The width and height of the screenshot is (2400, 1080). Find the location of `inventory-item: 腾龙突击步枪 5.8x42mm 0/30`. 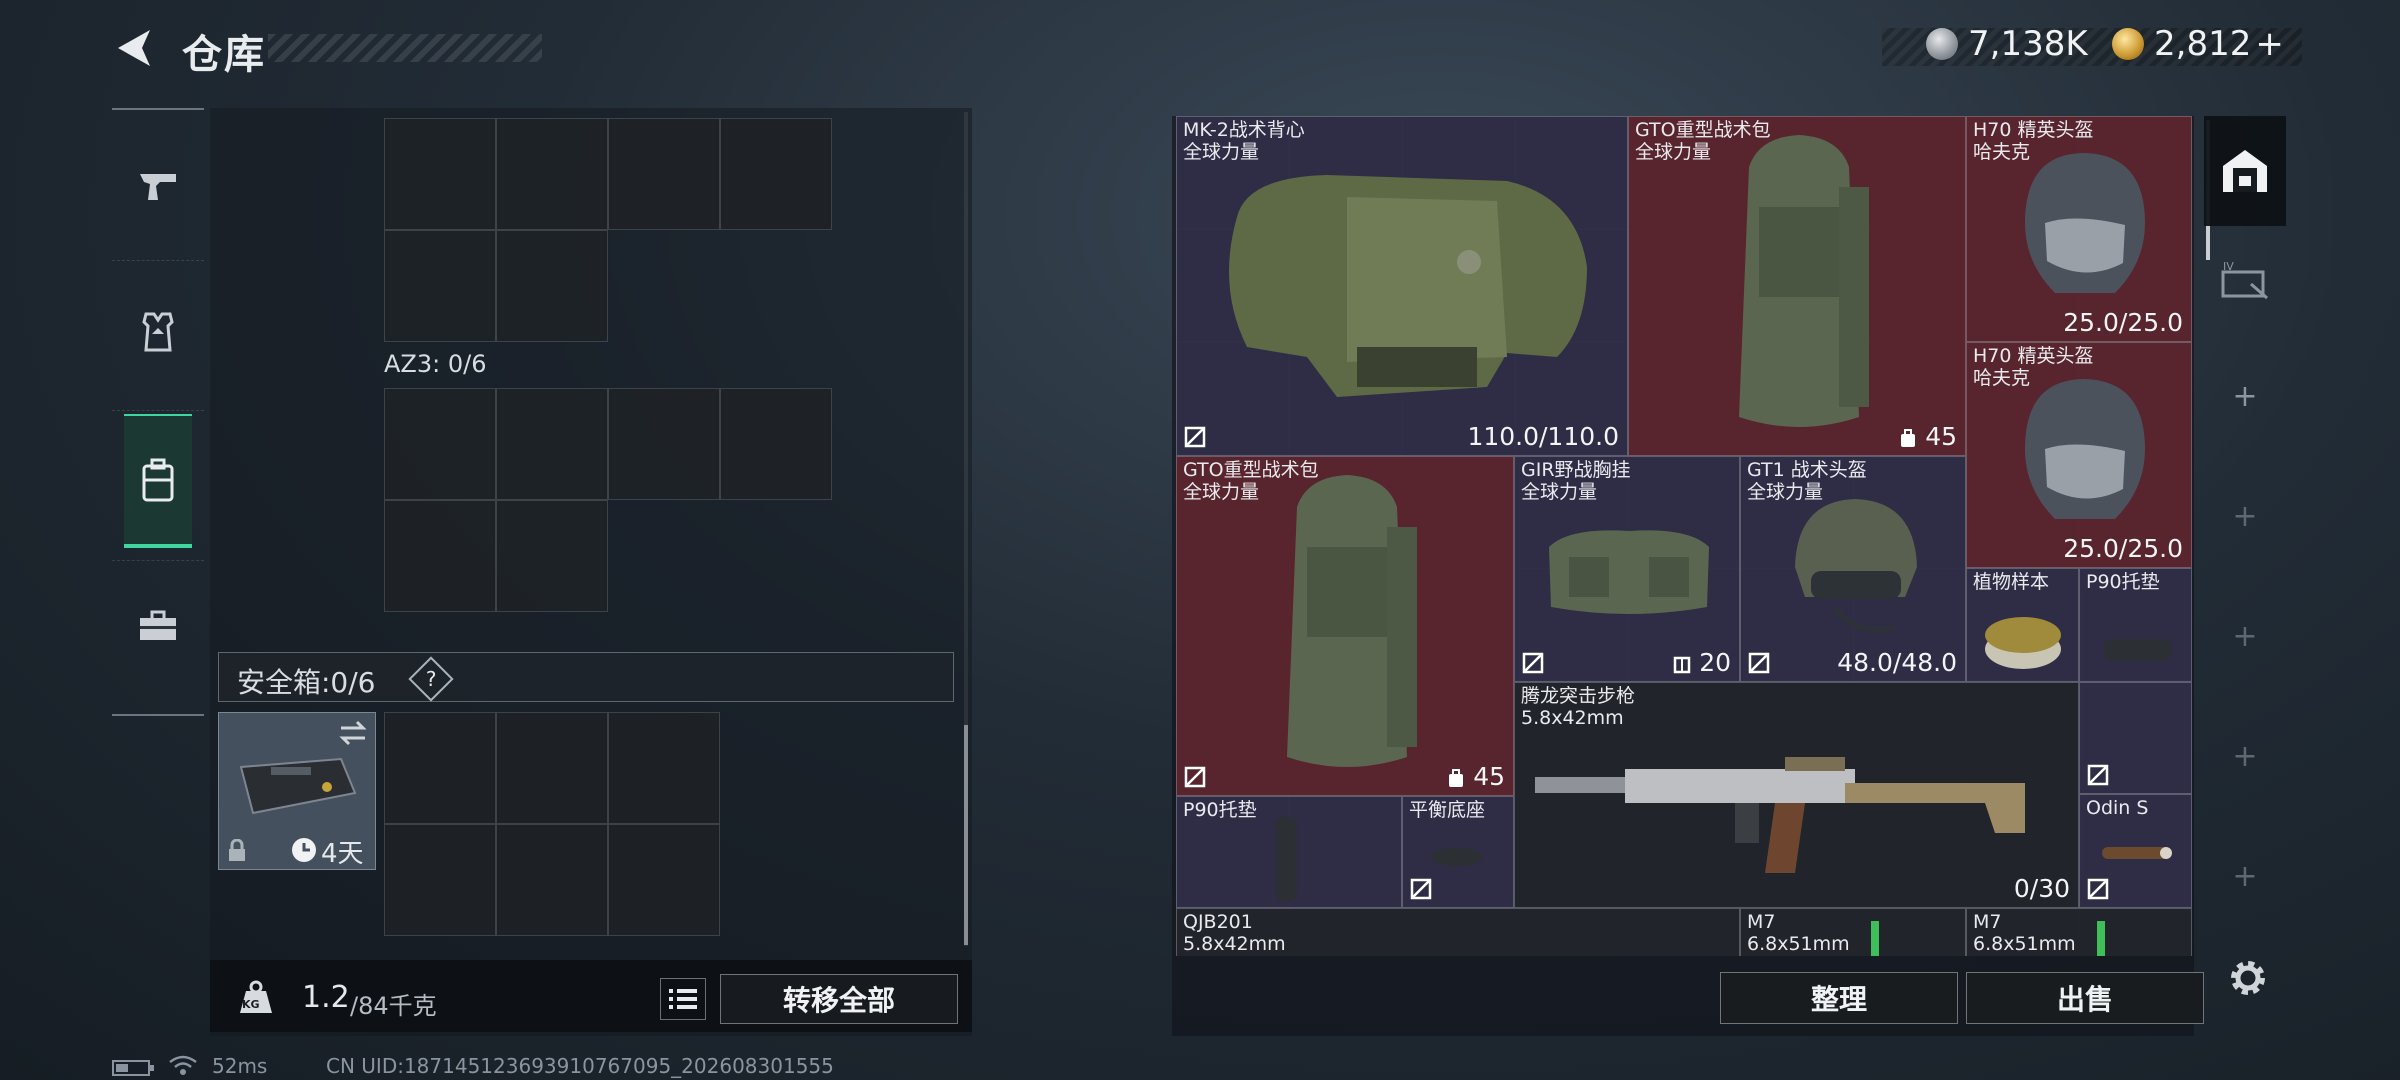

inventory-item: 腾龙突击步枪 5.8x42mm 0/30 is located at coordinates (1796, 795).